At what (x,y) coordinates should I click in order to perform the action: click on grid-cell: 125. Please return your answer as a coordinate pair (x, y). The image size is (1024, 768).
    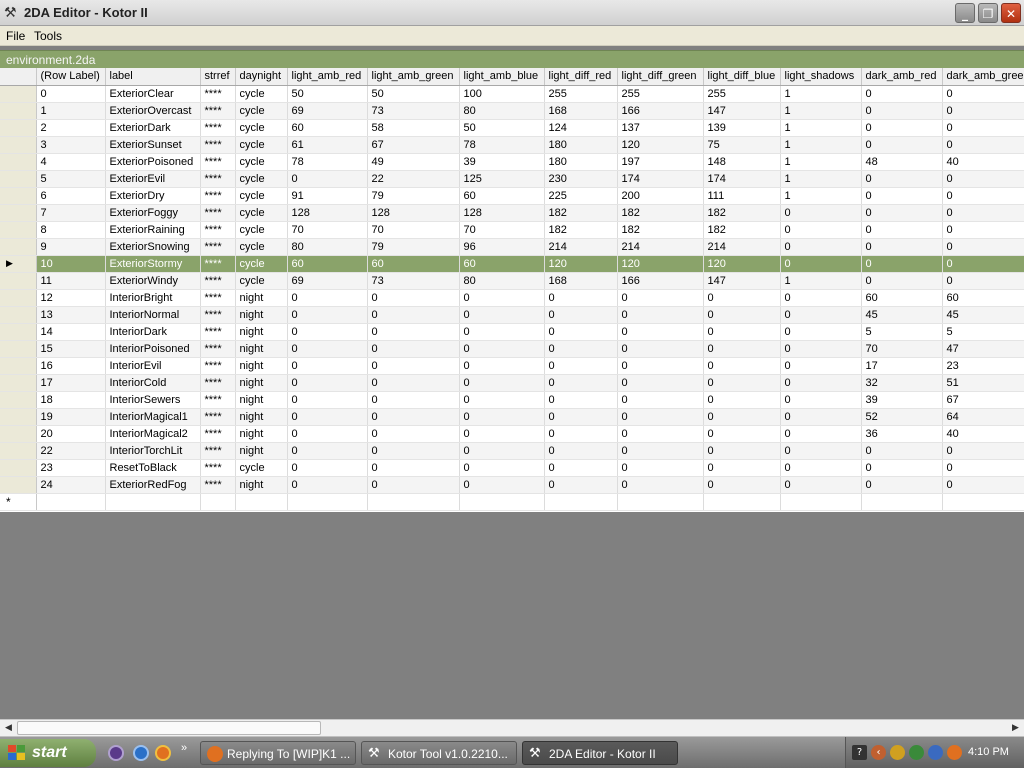
    Looking at the image, I should click on (502, 179).